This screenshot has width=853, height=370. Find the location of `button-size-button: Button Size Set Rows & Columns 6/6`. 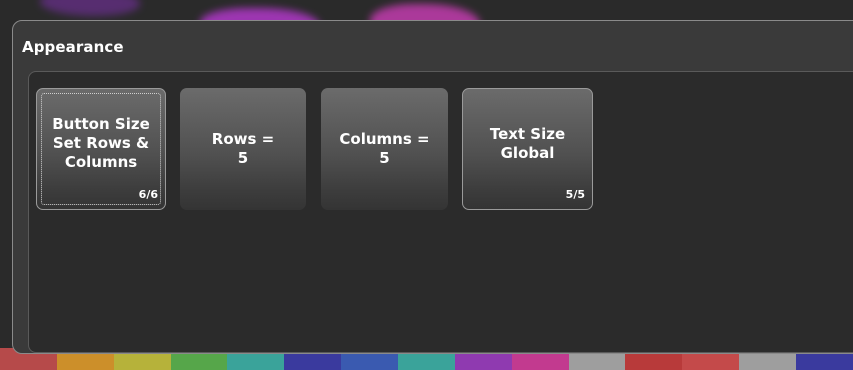

button-size-button: Button Size Set Rows & Columns 6/6 is located at coordinates (101, 149).